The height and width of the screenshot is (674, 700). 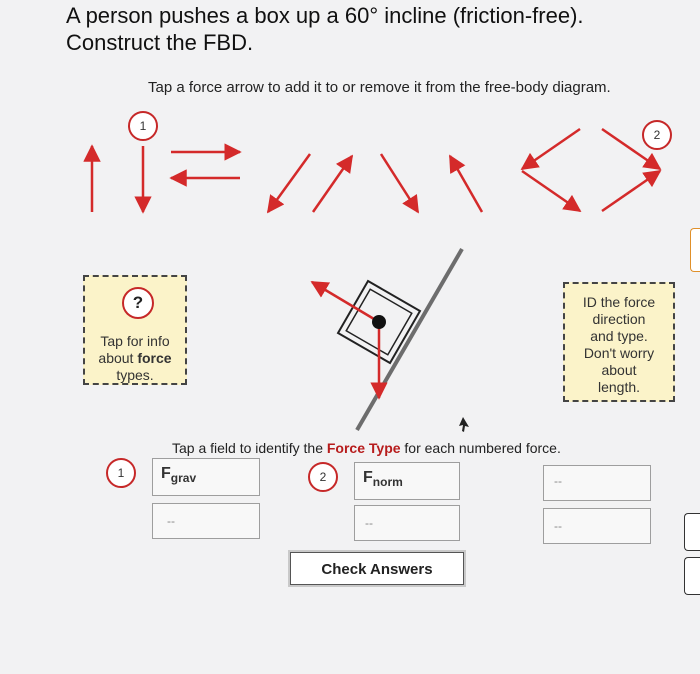 I want to click on field-1-label-main: F, so click(x=166, y=473).